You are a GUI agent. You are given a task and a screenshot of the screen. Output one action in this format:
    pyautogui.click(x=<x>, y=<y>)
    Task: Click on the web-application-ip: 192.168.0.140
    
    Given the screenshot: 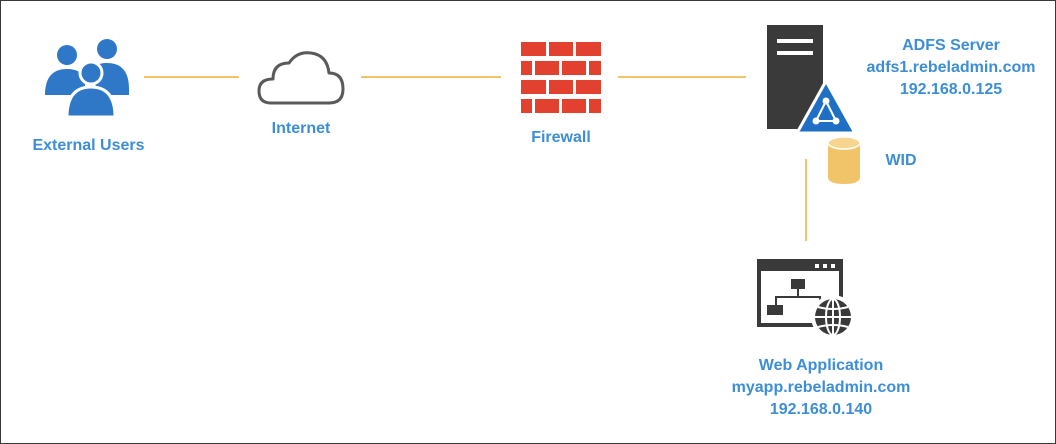 What is the action you would take?
    pyautogui.click(x=821, y=409)
    